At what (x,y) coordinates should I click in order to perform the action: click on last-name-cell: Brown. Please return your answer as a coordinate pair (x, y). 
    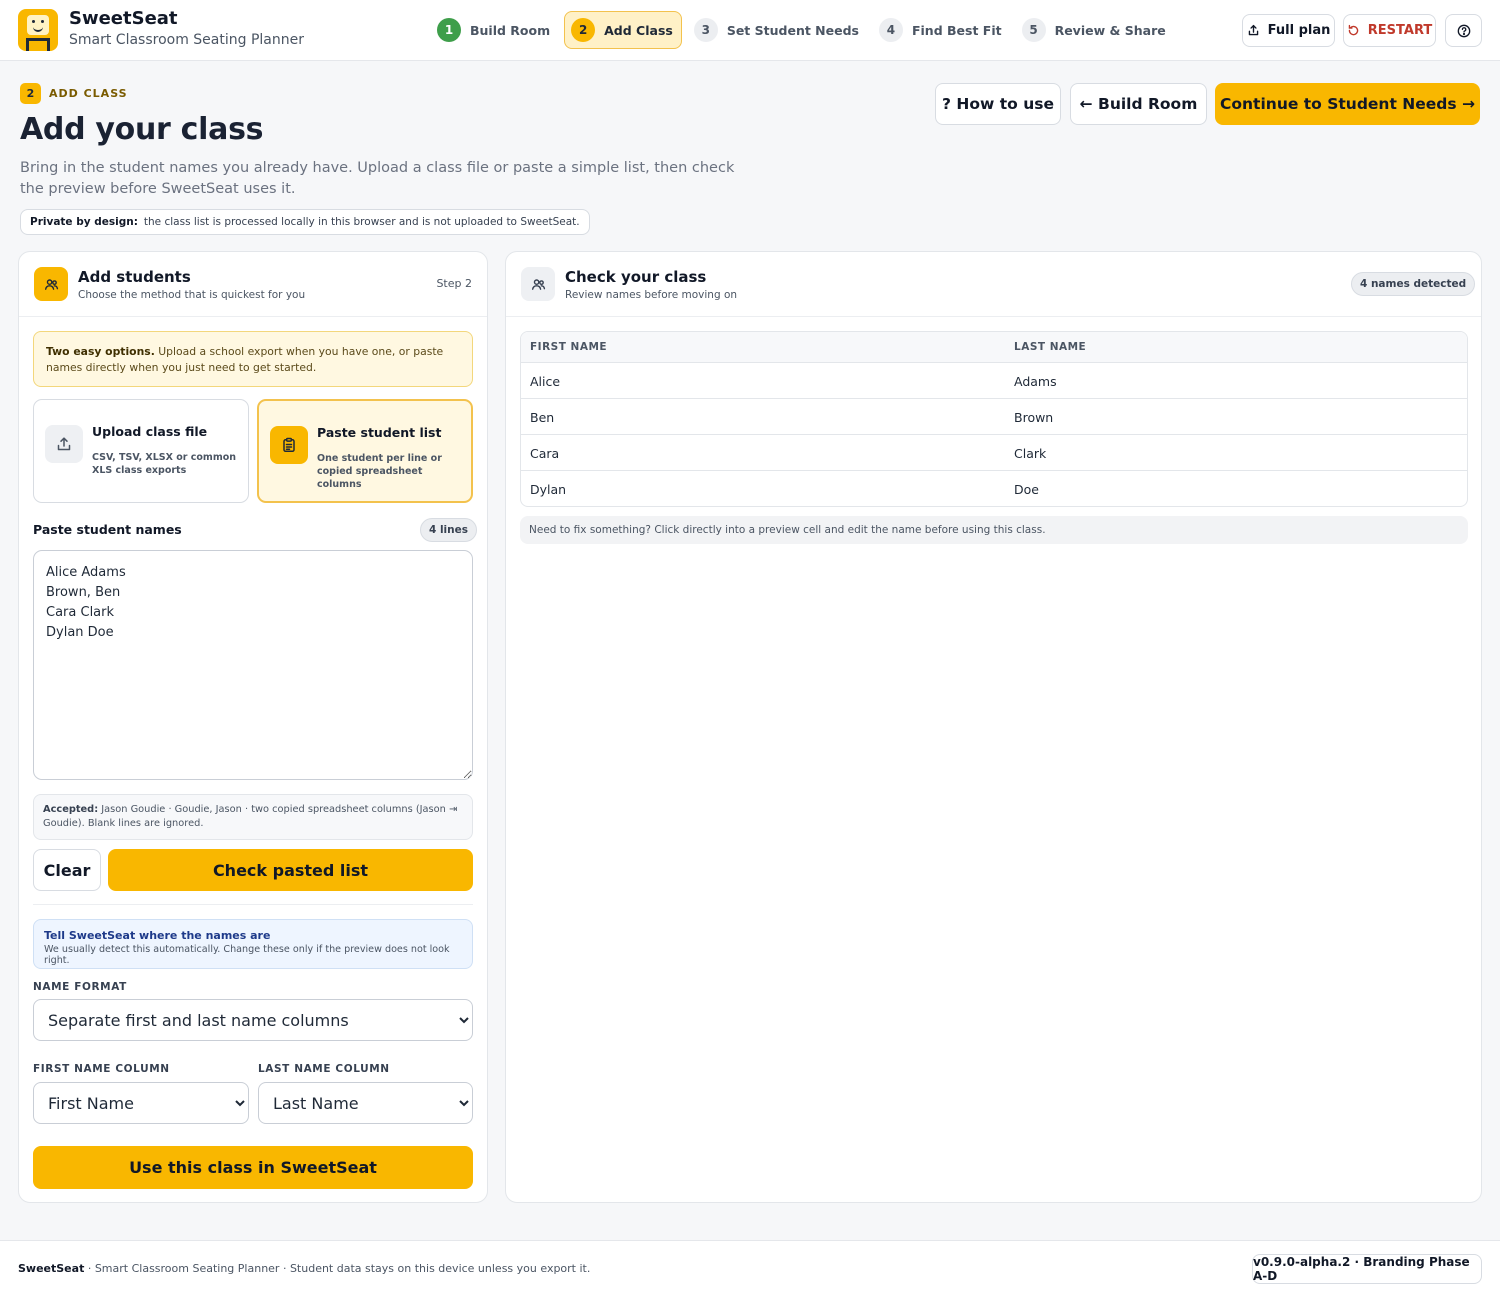
    Looking at the image, I should click on (1033, 417).